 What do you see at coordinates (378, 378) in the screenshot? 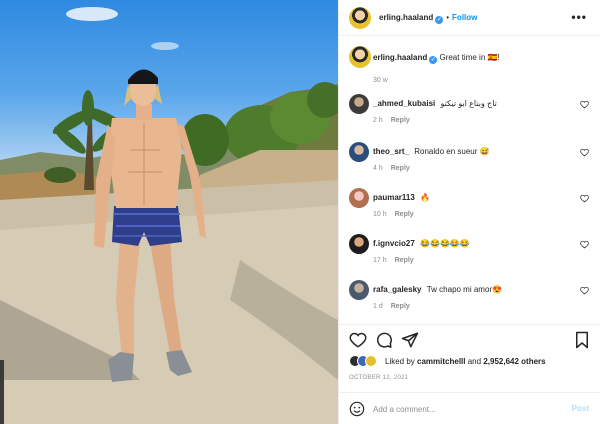
I see `post-date: OCTOBER 12, 2021` at bounding box center [378, 378].